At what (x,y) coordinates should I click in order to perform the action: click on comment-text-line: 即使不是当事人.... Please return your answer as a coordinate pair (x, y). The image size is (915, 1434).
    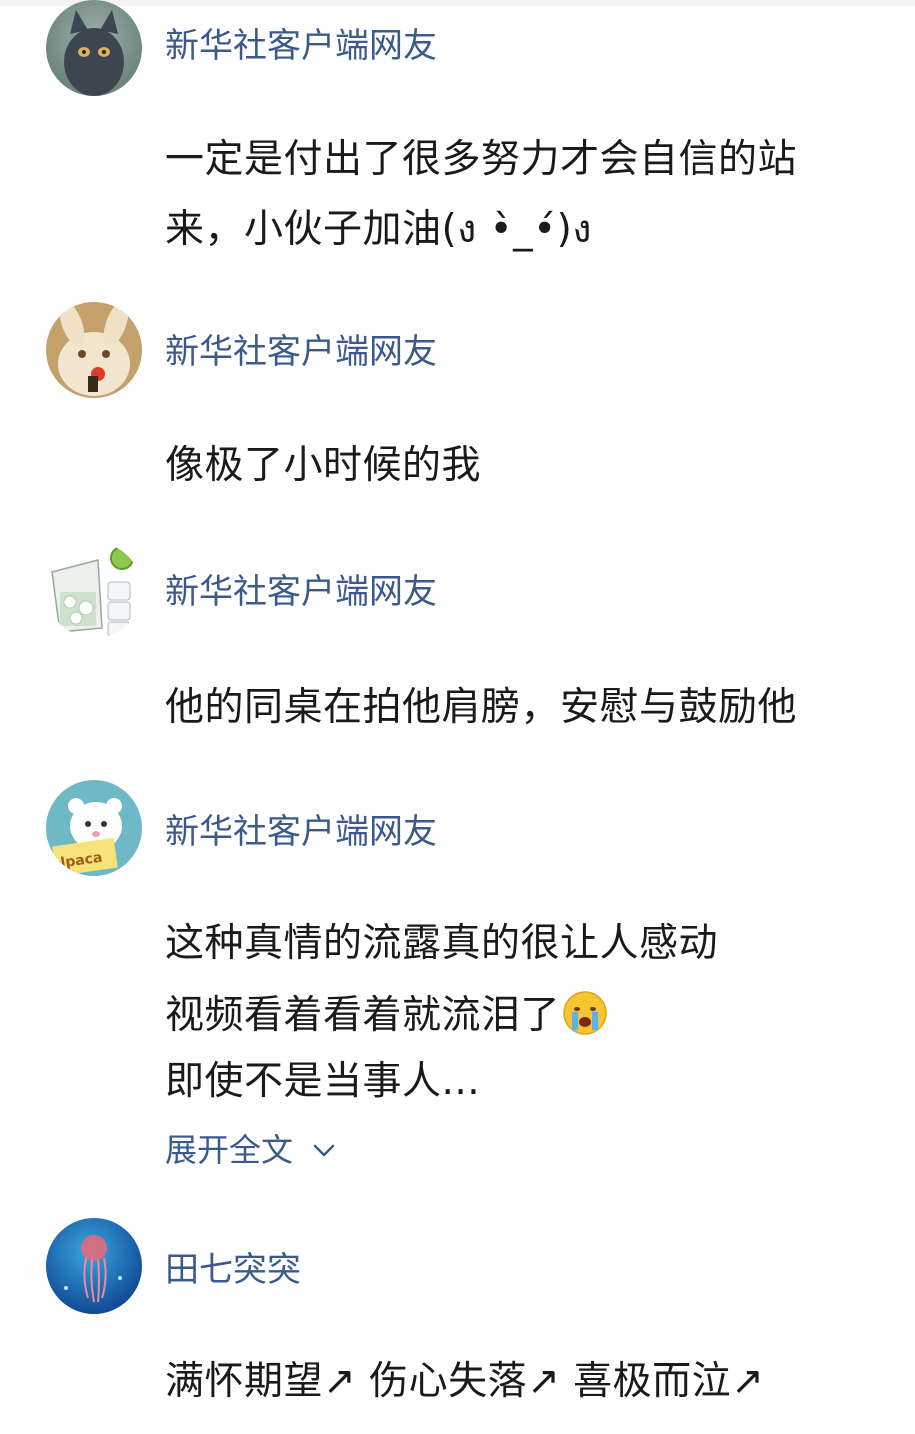
    Looking at the image, I should click on (323, 1081).